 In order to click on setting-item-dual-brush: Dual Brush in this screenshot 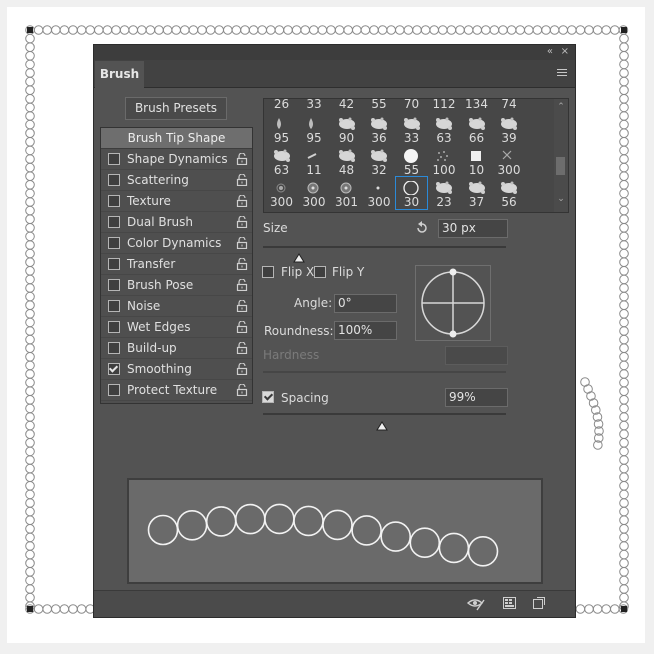, I will do `click(176, 222)`.